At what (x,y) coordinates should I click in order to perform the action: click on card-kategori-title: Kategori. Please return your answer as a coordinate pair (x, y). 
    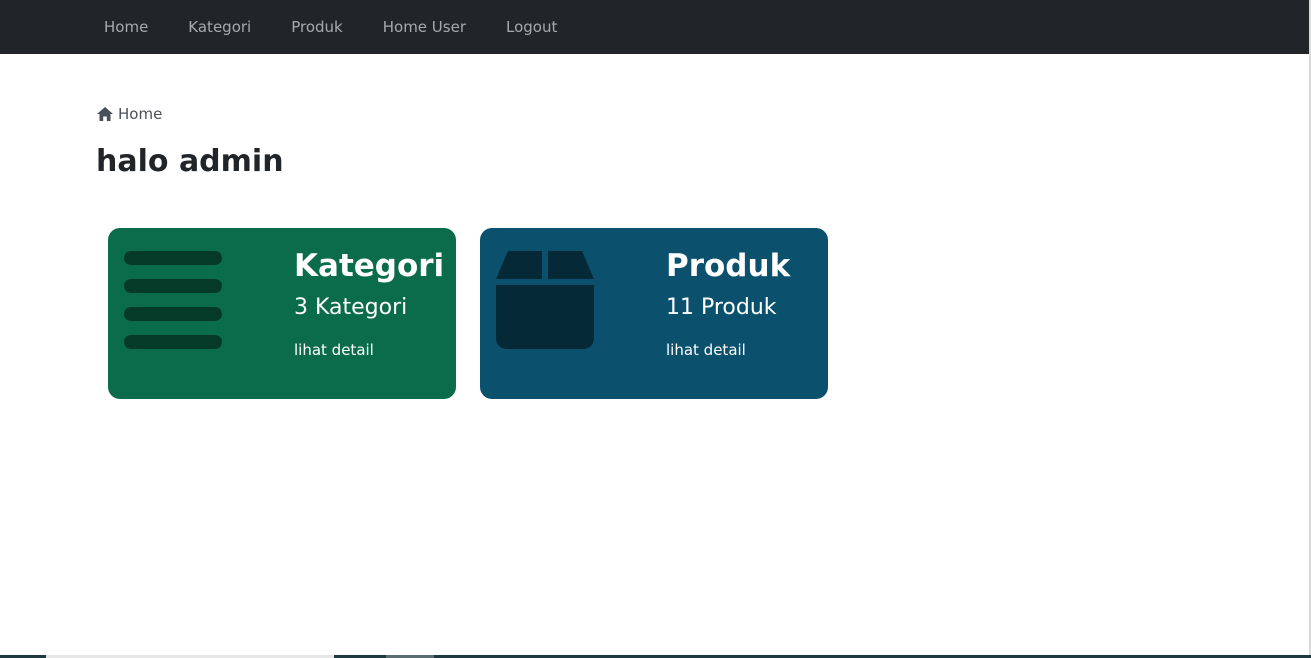
    Looking at the image, I should click on (369, 266).